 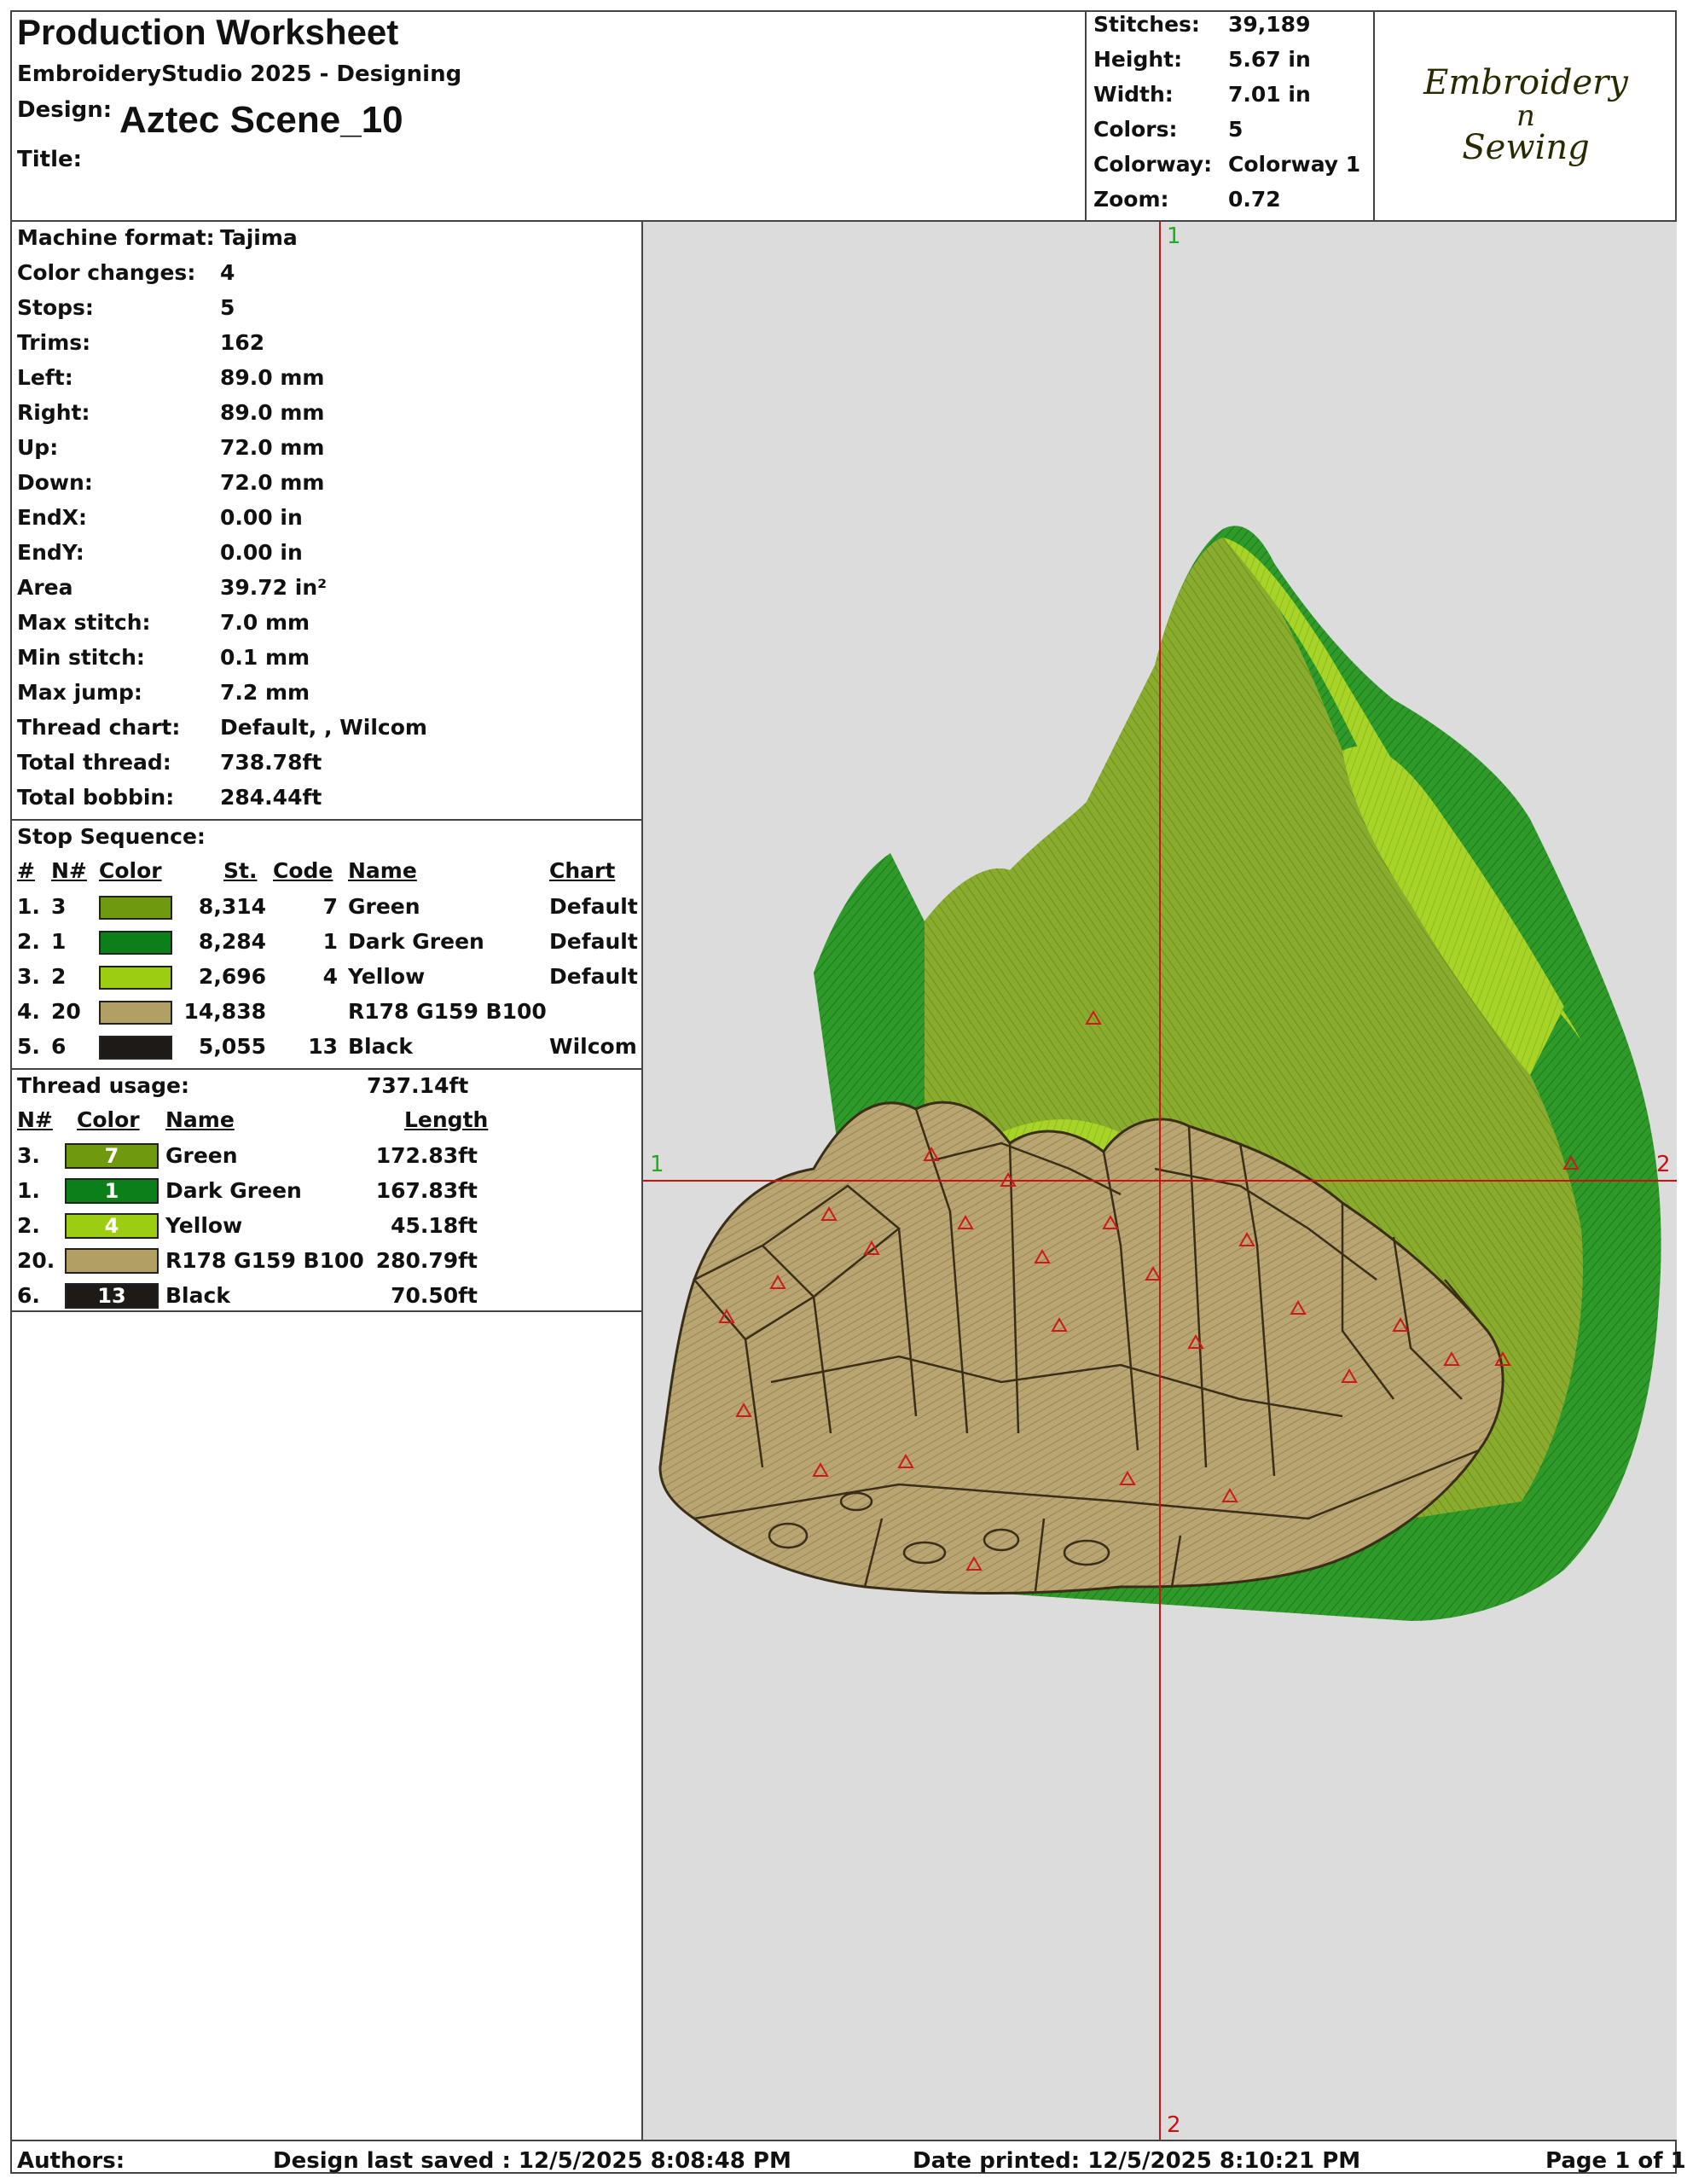 What do you see at coordinates (447, 1119) in the screenshot?
I see `col-header-length: Length` at bounding box center [447, 1119].